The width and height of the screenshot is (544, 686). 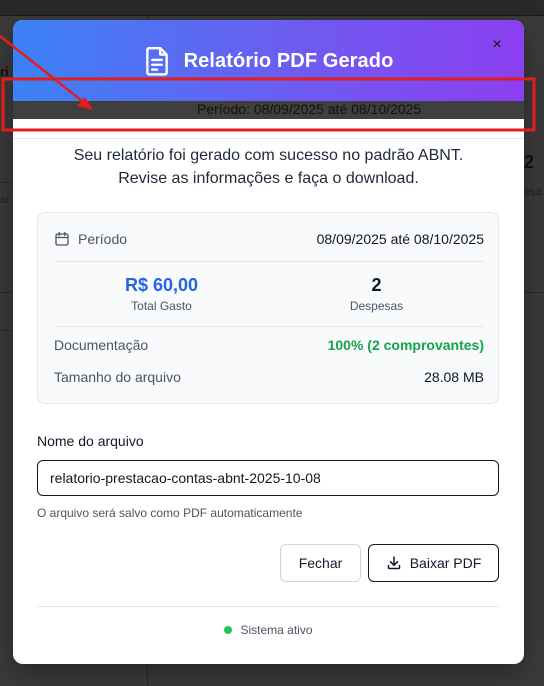 What do you see at coordinates (400, 239) in the screenshot?
I see `period-value: 08/09/2025 até 08/10/2025` at bounding box center [400, 239].